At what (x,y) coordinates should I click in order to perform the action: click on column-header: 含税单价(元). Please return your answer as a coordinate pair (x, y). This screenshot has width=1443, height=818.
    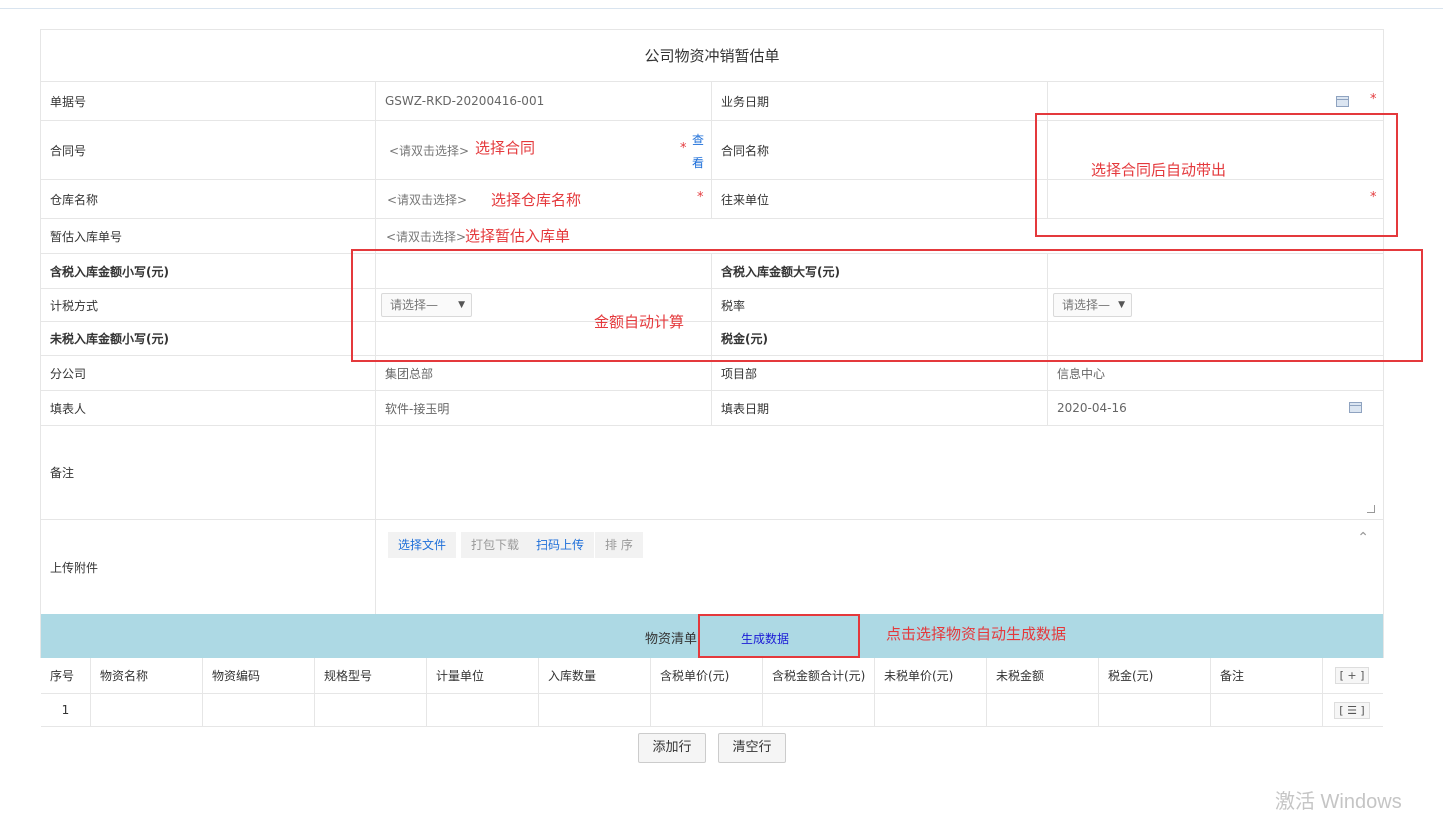
    Looking at the image, I should click on (707, 675).